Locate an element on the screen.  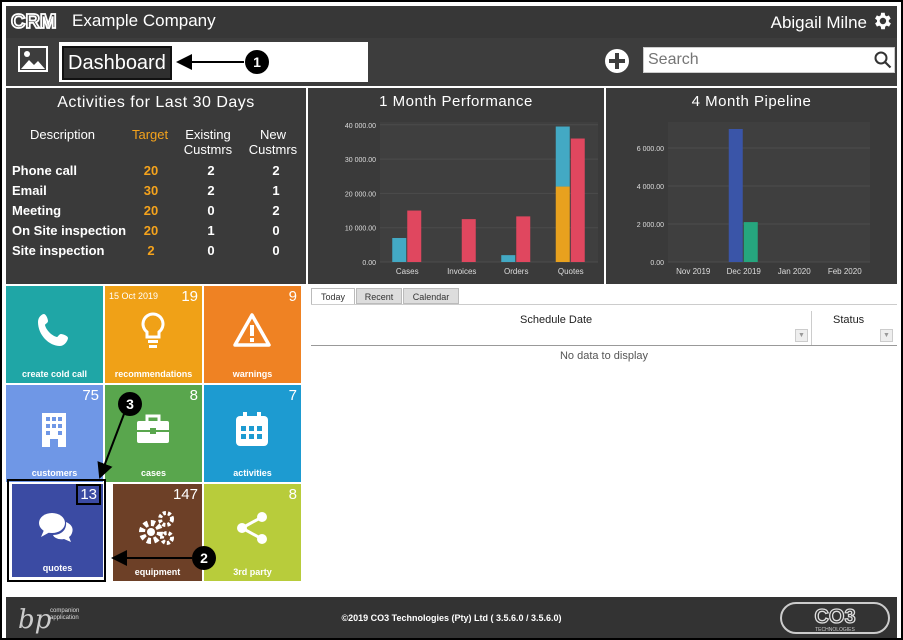
callout-2: 2 is located at coordinates (204, 558).